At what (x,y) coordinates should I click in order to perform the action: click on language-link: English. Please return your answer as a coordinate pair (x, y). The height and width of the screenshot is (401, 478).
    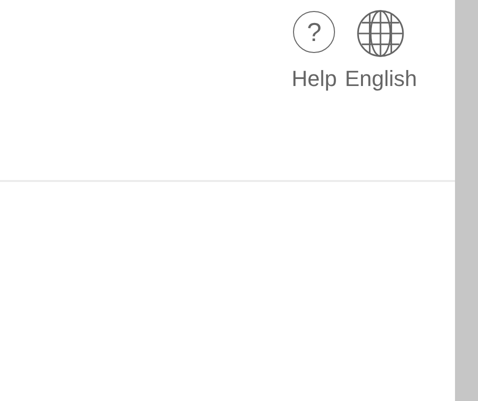
    Looking at the image, I should click on (380, 79).